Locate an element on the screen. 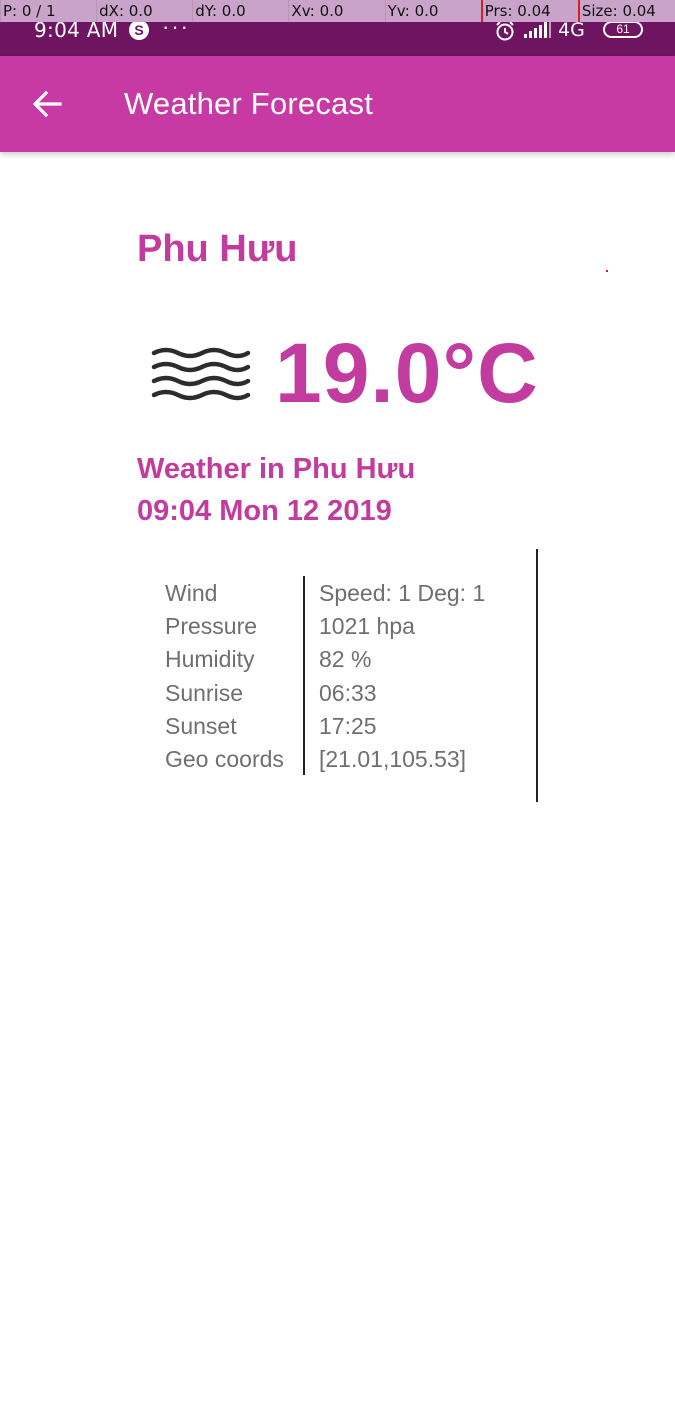  detail-row-wind: Wind Speed: 1 Deg: 1 is located at coordinates (355, 592).